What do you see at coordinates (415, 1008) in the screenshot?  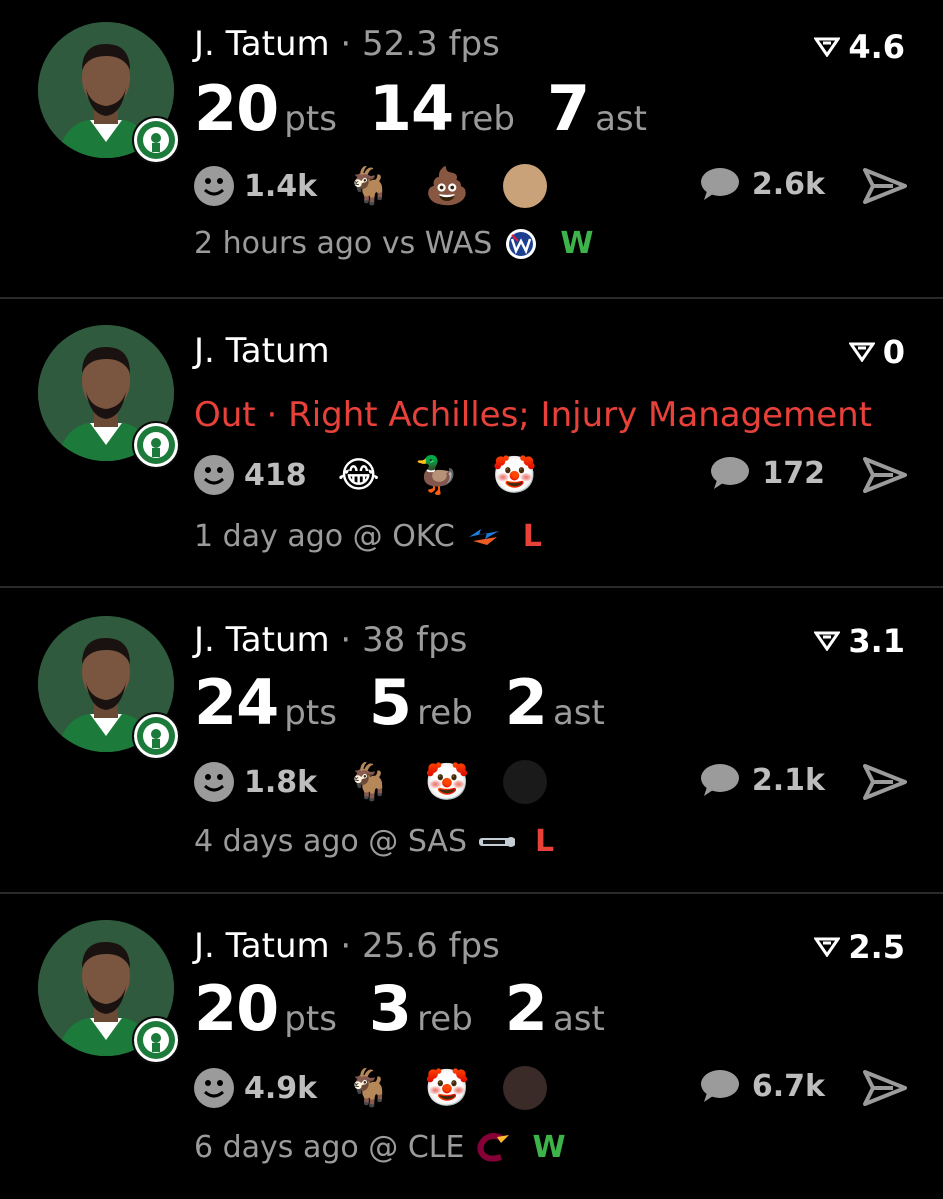 I see `stat-line: 20 pts 3 reb 2 ast` at bounding box center [415, 1008].